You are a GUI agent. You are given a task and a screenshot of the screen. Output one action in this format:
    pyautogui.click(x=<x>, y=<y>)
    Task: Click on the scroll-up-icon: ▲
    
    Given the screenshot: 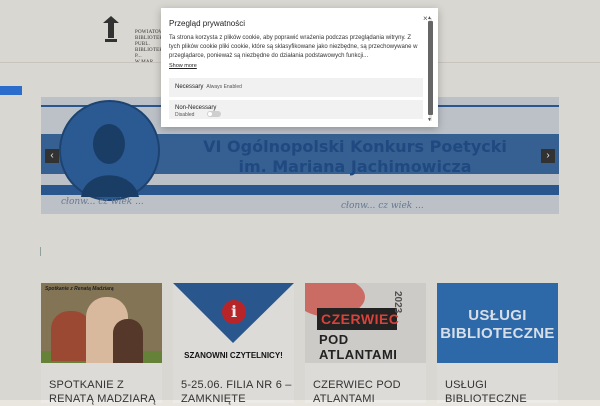 What is the action you would take?
    pyautogui.click(x=429, y=18)
    